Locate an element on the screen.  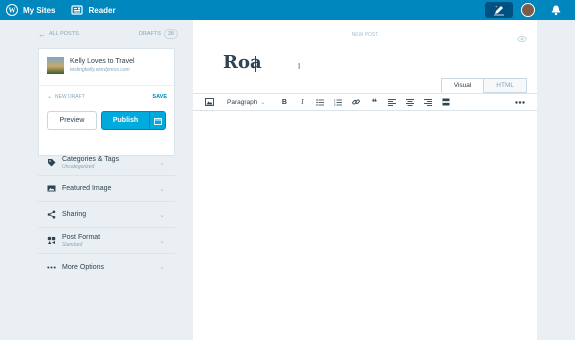
accordion-sharing: Sharing ⌄ is located at coordinates (106, 215).